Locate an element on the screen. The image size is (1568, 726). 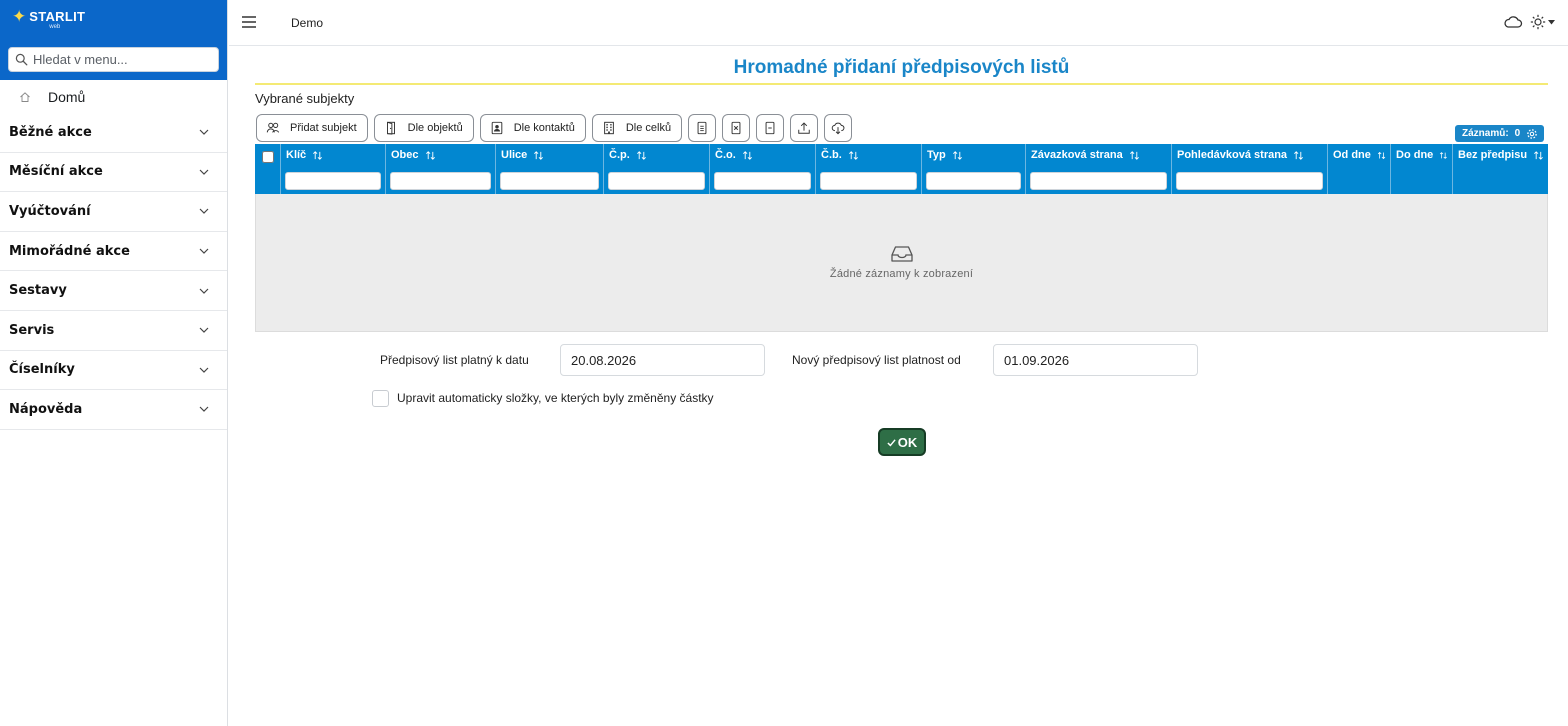
column-label: Klíč is located at coordinates (296, 155).